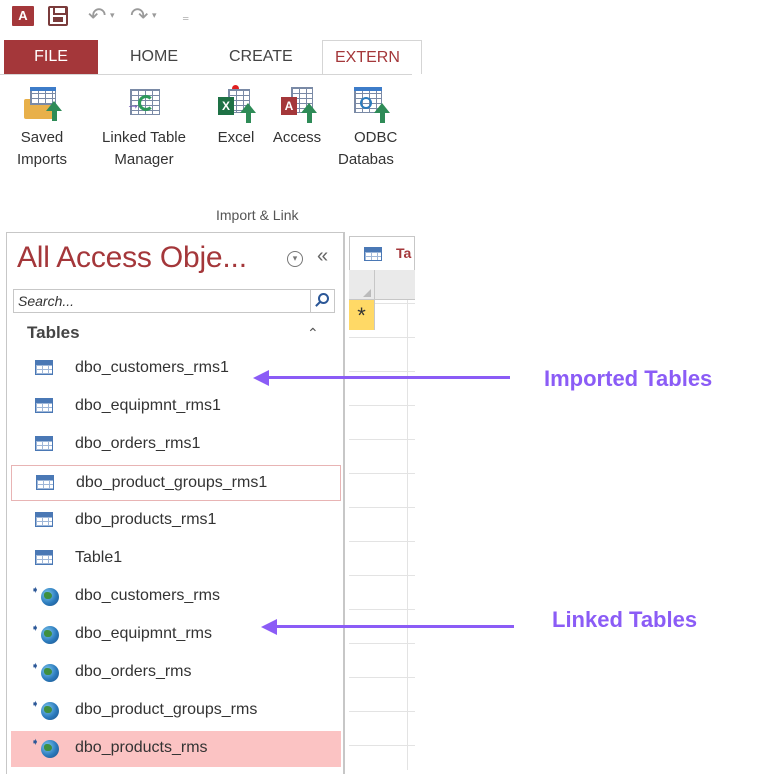  I want to click on linked-table-manager-button: → Linked Table Manager, so click(144, 128).